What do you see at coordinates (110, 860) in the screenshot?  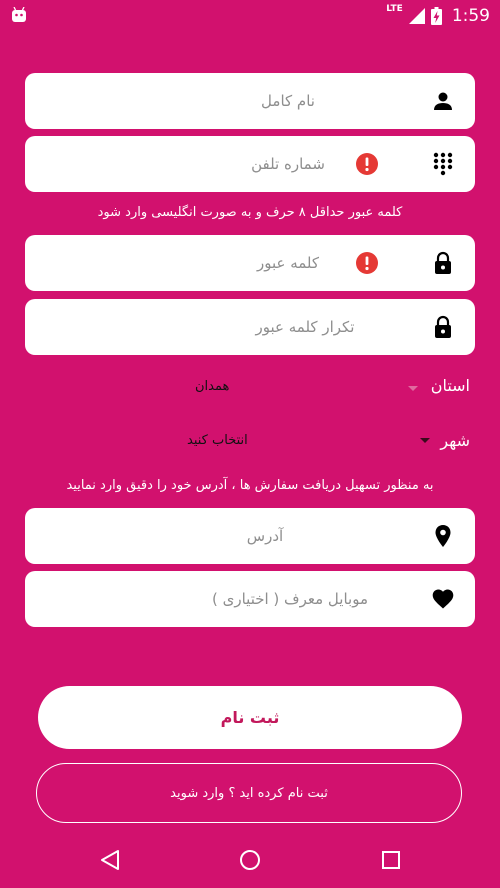 I see `back-icon` at bounding box center [110, 860].